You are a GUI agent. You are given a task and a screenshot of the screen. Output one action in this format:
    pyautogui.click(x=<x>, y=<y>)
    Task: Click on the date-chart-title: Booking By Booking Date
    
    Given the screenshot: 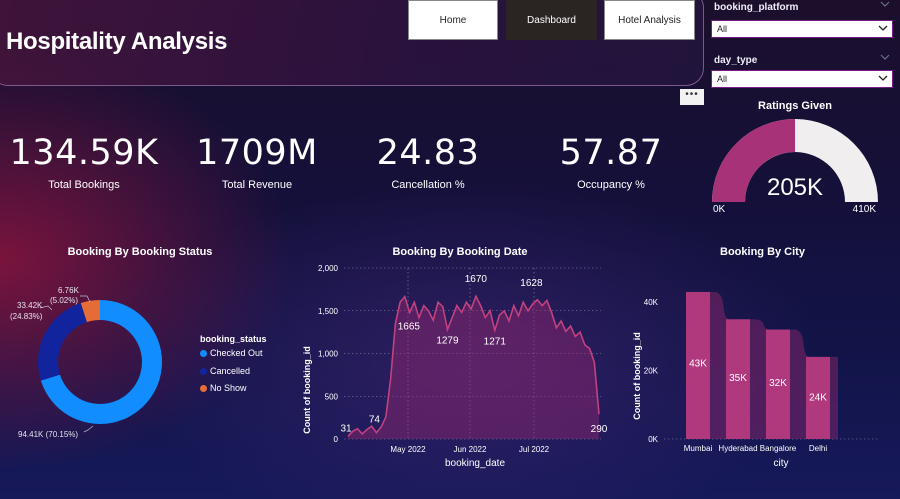 What is the action you would take?
    pyautogui.click(x=460, y=252)
    